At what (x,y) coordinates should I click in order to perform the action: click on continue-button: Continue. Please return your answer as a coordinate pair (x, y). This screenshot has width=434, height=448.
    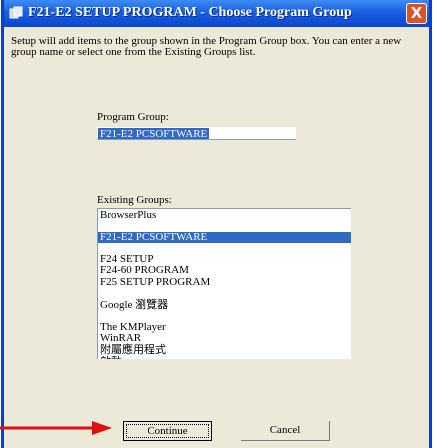
    Looking at the image, I should click on (167, 431).